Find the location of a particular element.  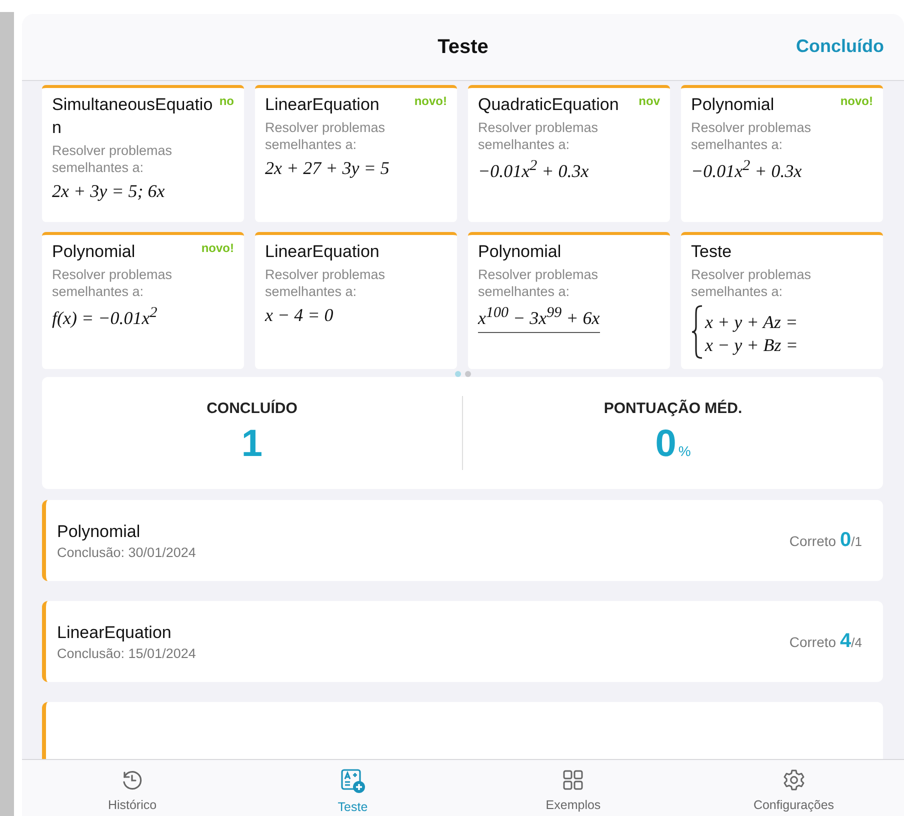

correct-count: 0 is located at coordinates (846, 540).